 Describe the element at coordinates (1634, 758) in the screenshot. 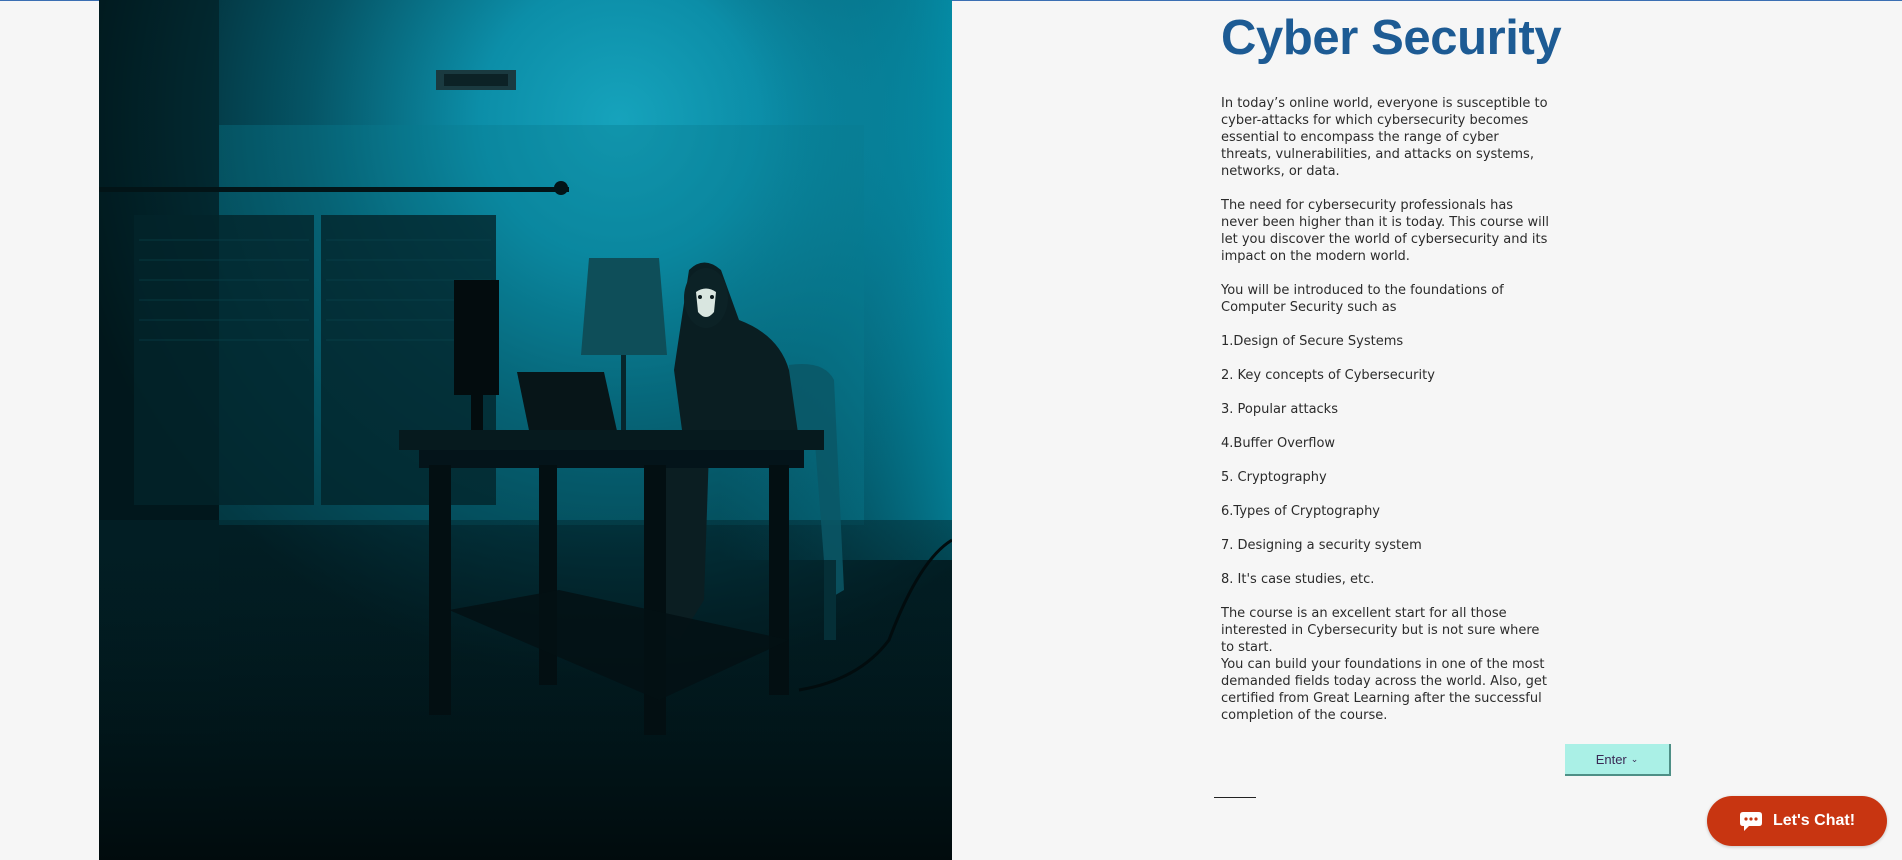

I see `chevron-down-icon: ⌄` at that location.